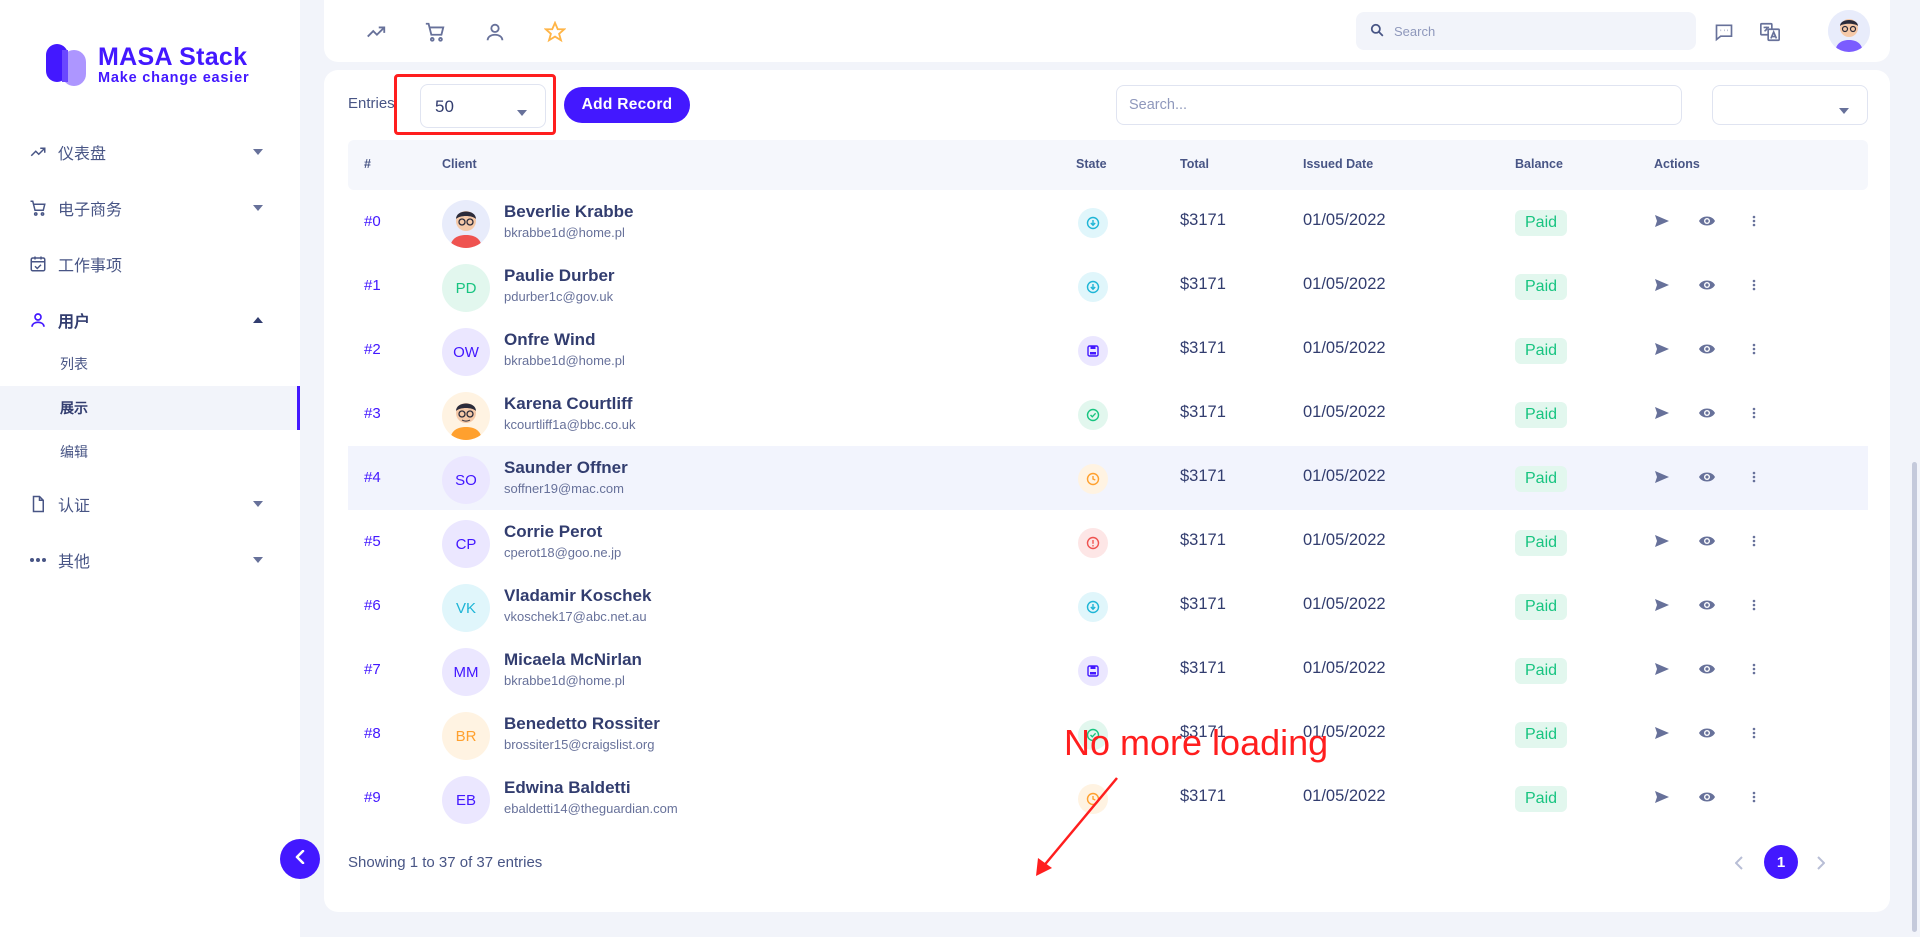  Describe the element at coordinates (74, 408) in the screenshot. I see `sidebar-subitem-label: 展示` at that location.